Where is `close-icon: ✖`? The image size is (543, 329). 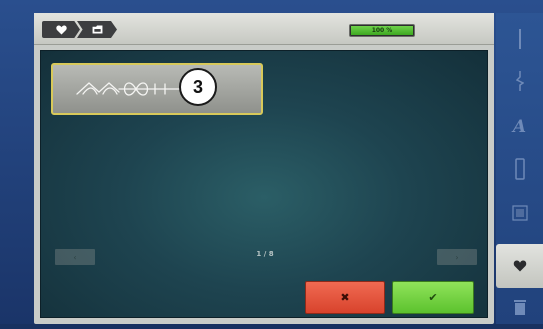
close-icon: ✖ is located at coordinates (345, 297).